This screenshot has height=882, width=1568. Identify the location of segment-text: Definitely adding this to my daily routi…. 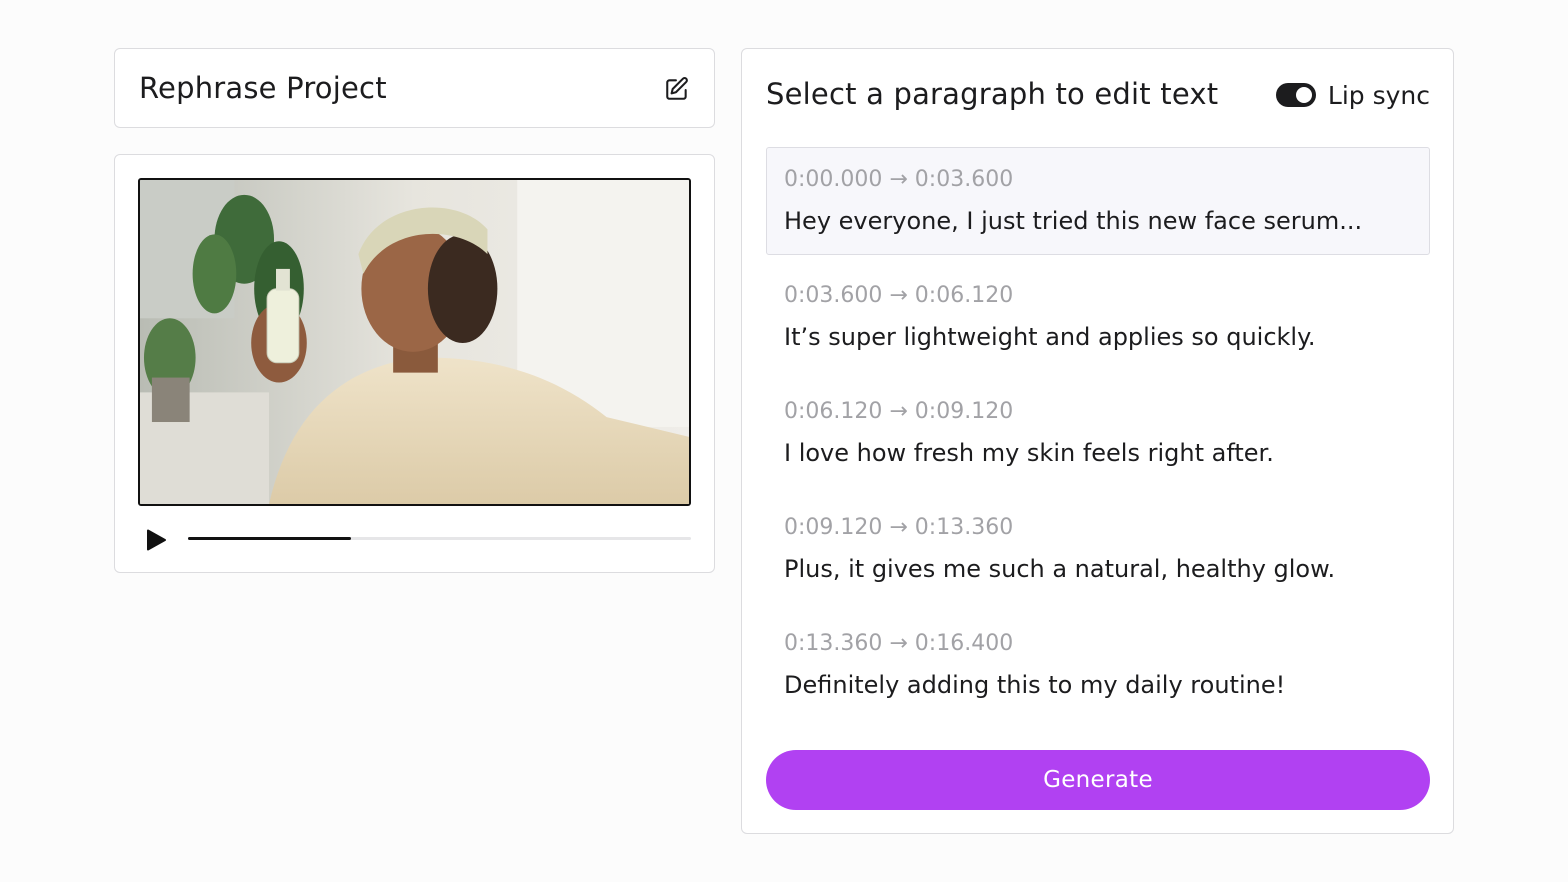
(1035, 685).